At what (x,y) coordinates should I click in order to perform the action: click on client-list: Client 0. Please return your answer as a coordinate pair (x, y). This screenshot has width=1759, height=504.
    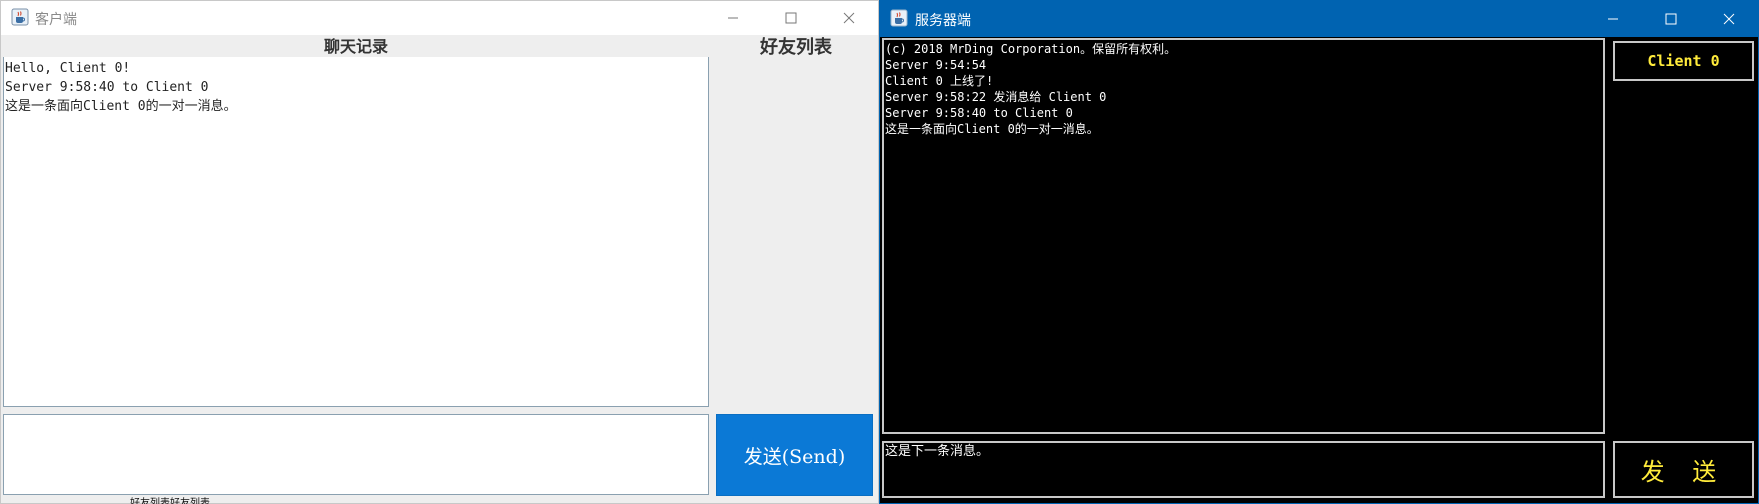
    Looking at the image, I should click on (1683, 61).